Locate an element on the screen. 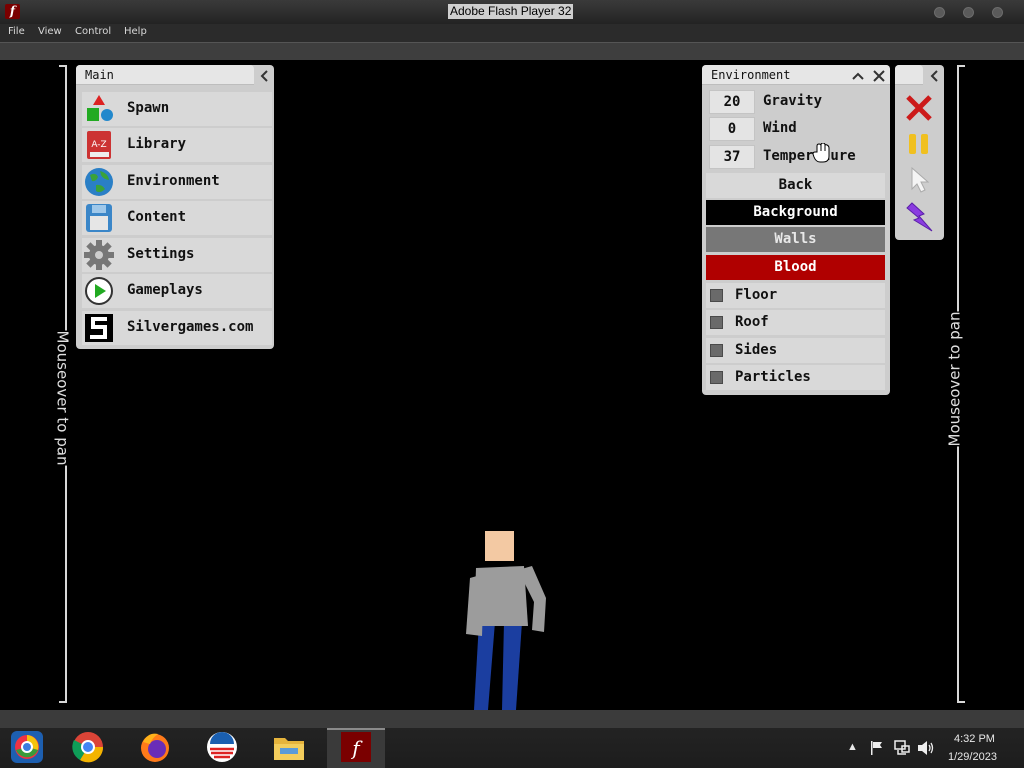 The width and height of the screenshot is (1024, 768). sides-label: Sides is located at coordinates (756, 350).